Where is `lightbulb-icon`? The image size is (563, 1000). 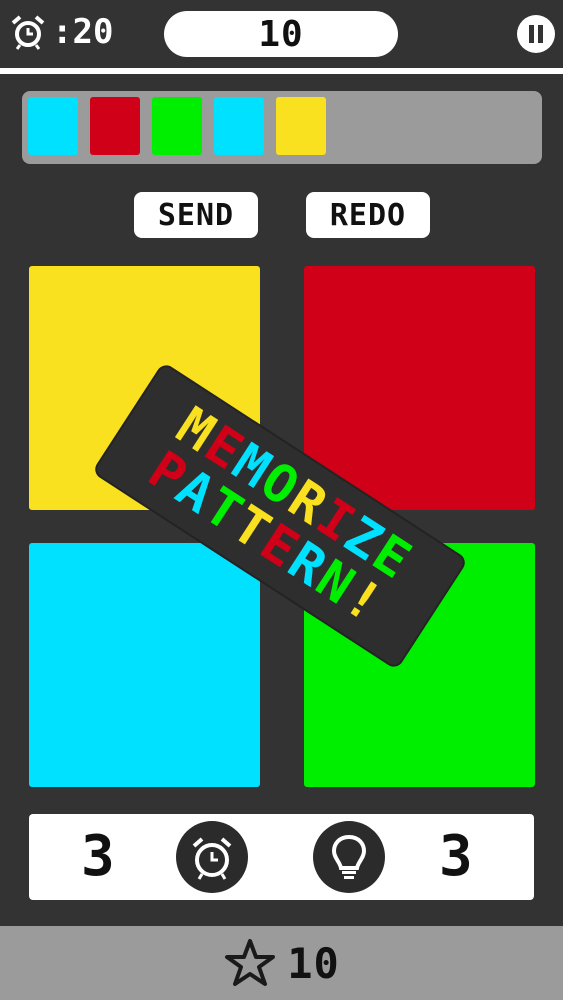
lightbulb-icon is located at coordinates (349, 856).